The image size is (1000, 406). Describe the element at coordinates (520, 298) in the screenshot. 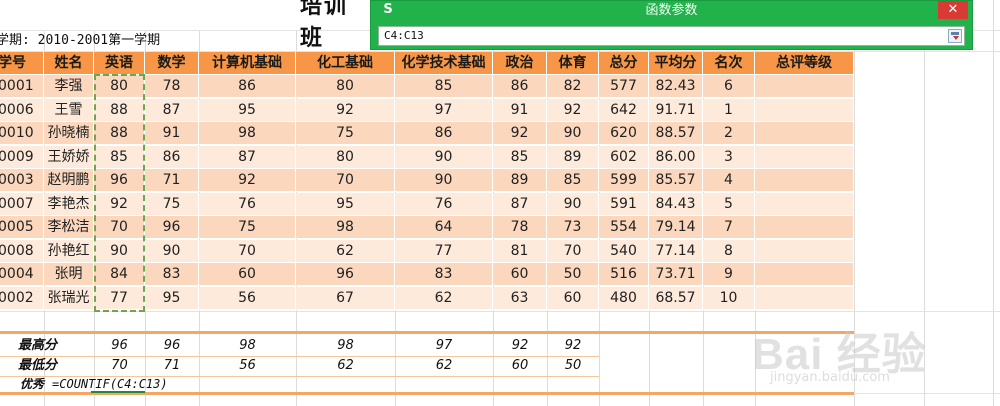

I see `cell: 63` at that location.